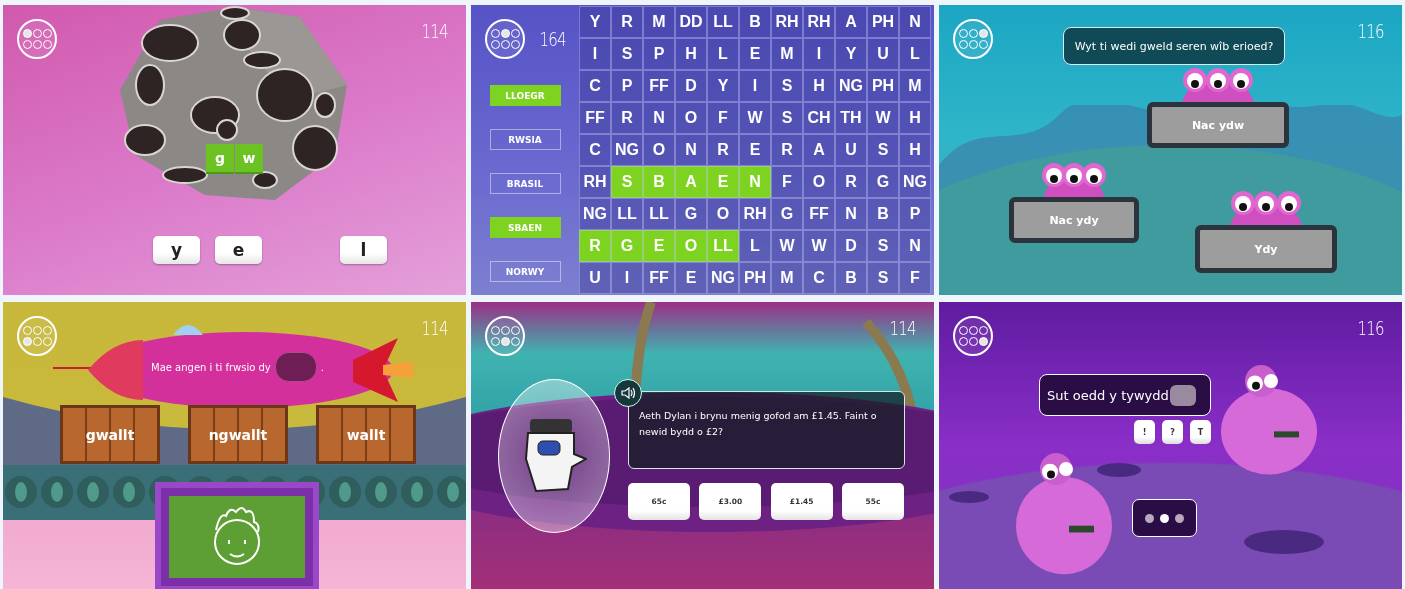 This screenshot has height=589, width=1405. I want to click on grid-letter: D, so click(851, 246).